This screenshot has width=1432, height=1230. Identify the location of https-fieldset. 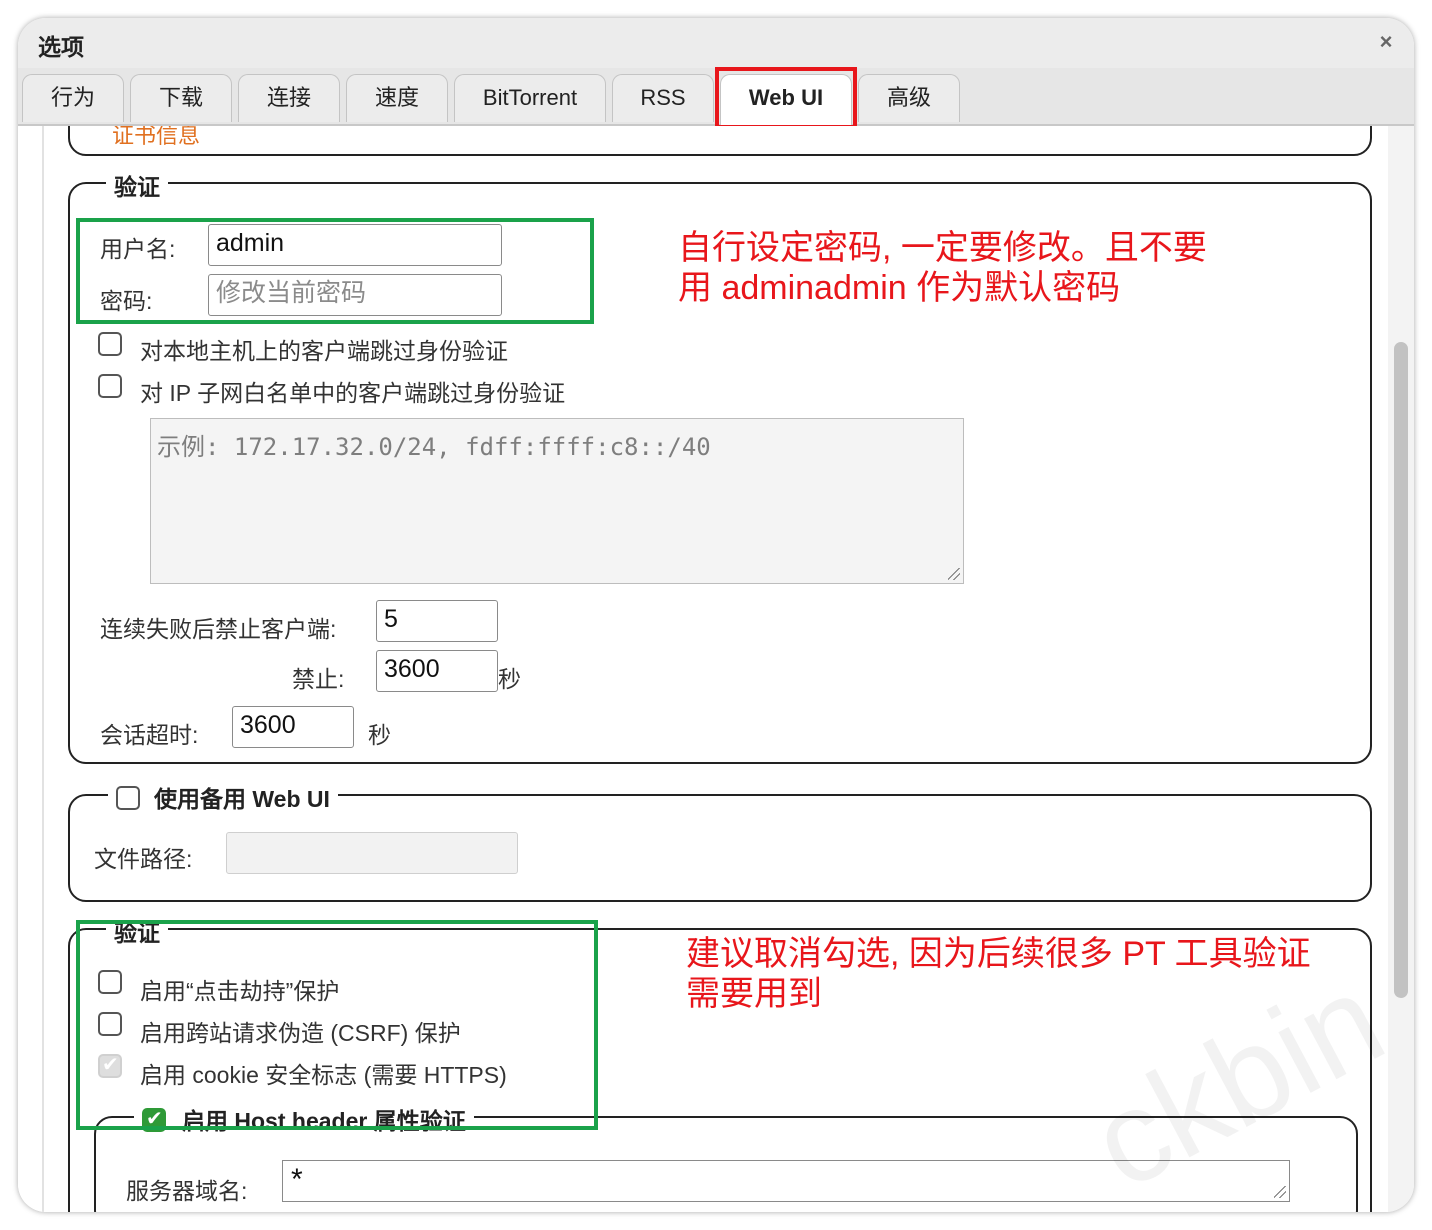
(720, 141).